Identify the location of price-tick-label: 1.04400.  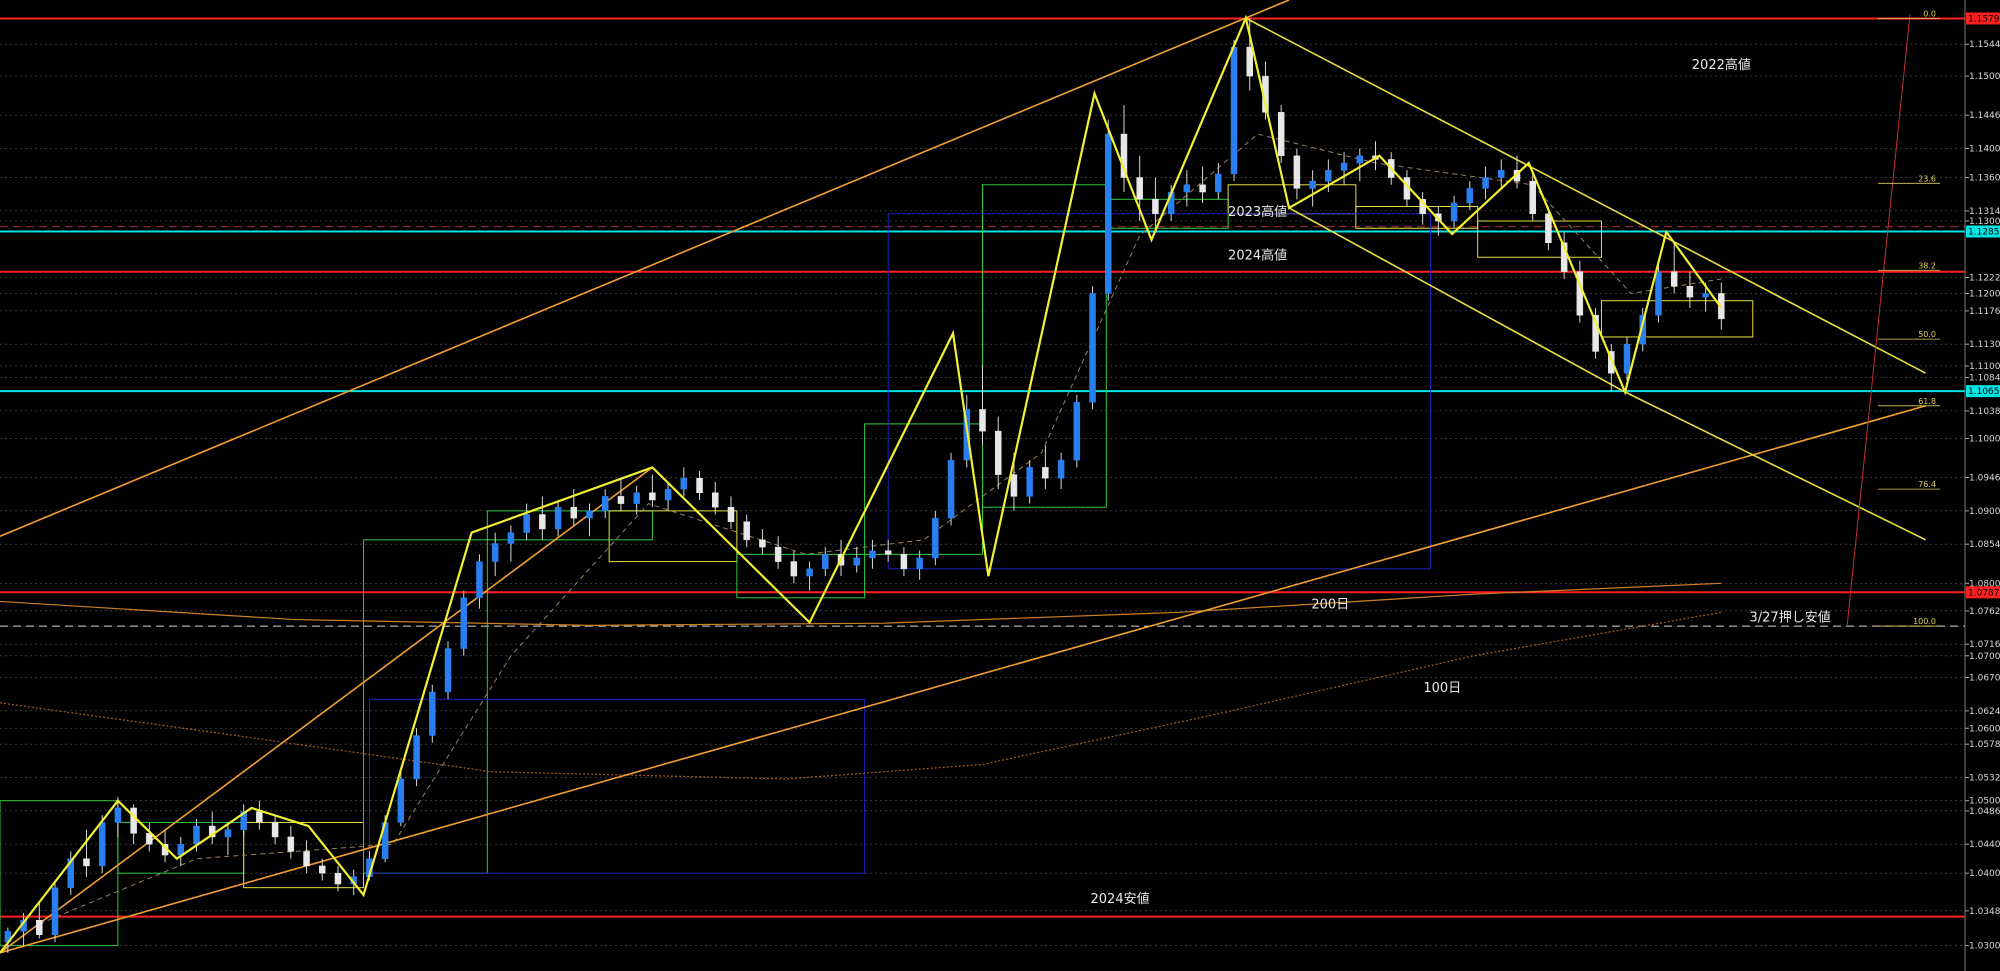
(1984, 845).